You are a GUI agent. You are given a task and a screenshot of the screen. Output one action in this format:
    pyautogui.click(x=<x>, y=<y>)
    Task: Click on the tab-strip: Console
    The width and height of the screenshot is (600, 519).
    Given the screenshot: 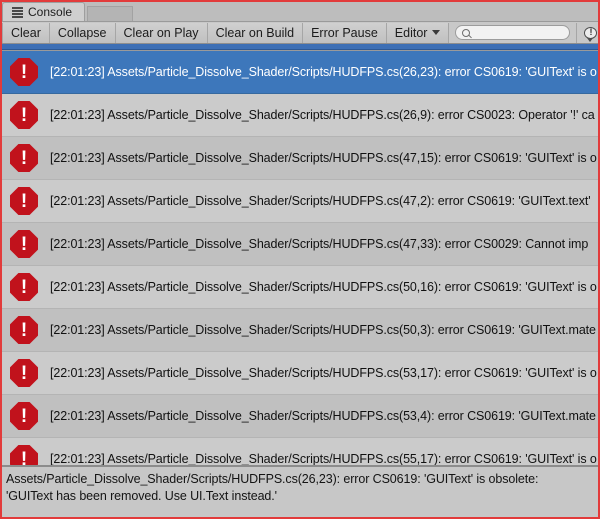 What is the action you would take?
    pyautogui.click(x=300, y=12)
    